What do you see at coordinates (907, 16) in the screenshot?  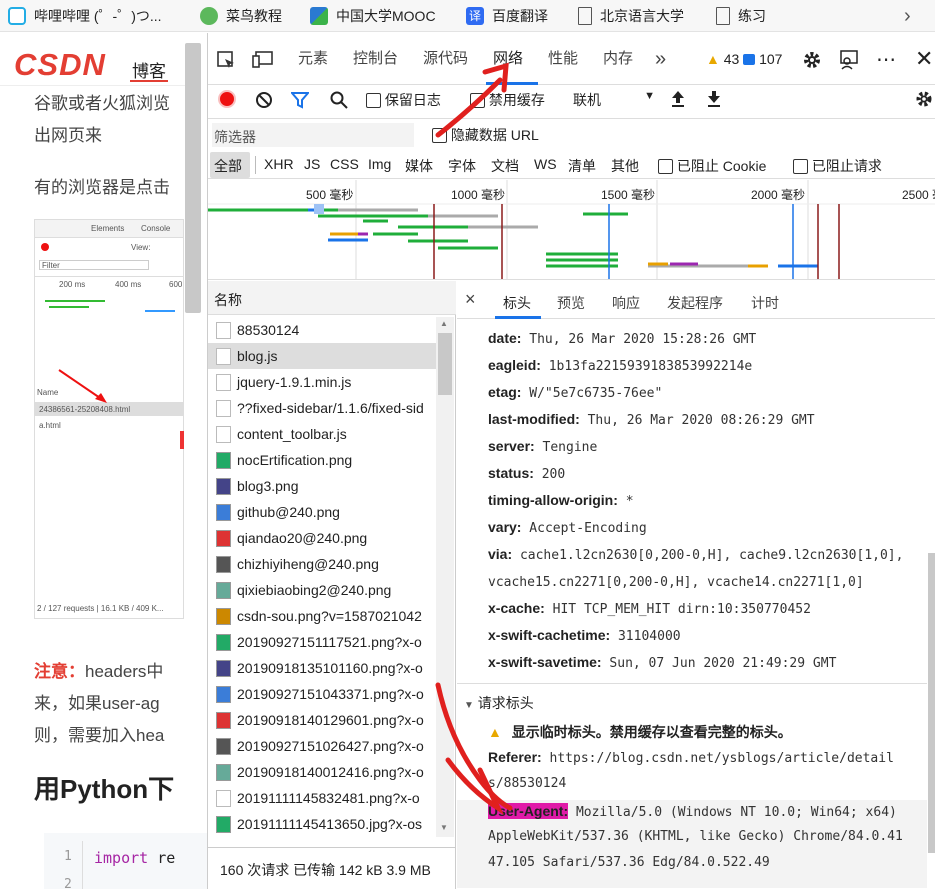 I see `chevron-right-icon: ›` at bounding box center [907, 16].